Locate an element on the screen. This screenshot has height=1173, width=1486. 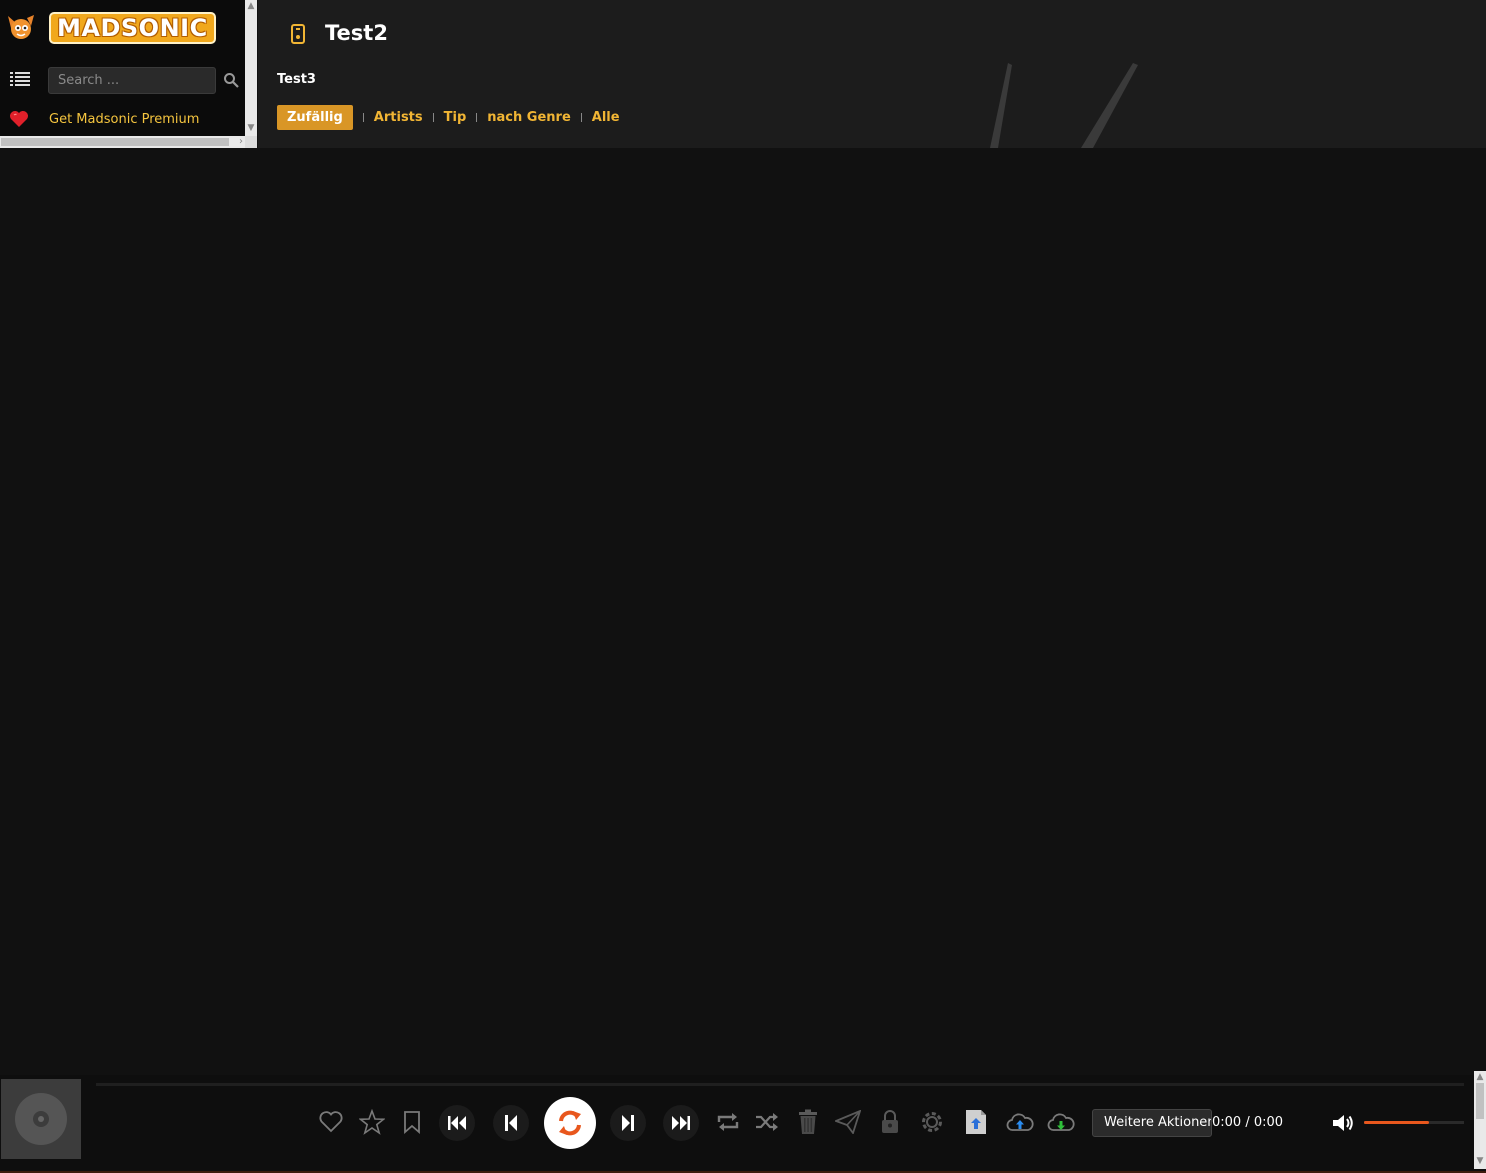
refresh-icon is located at coordinates (570, 1123).